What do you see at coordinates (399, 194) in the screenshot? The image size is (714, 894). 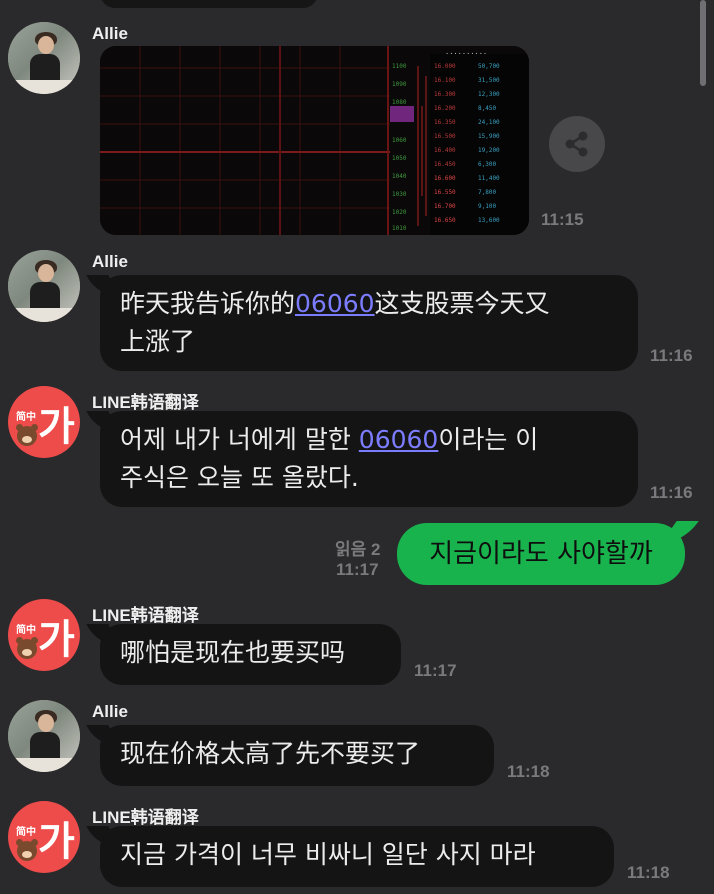 I see `svg-text: 1030` at bounding box center [399, 194].